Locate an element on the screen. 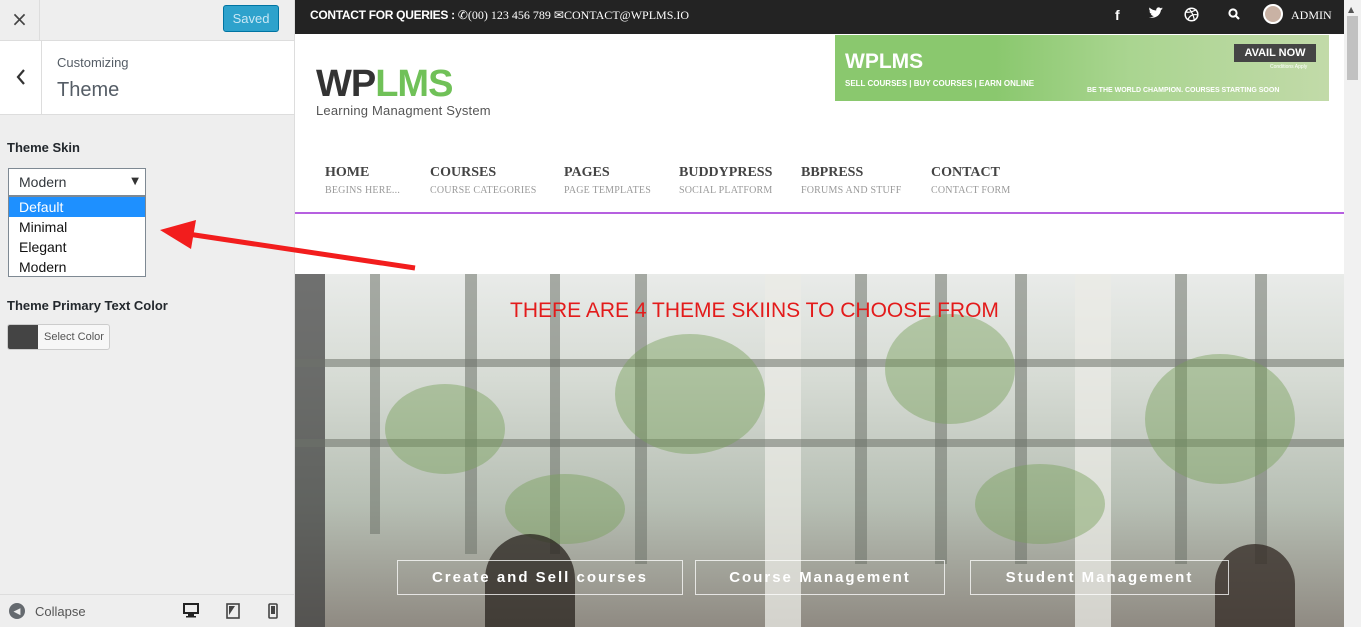  nav-item-buddypress: BUDDYPRESS SOCIAL PLATFORM is located at coordinates (725, 180).